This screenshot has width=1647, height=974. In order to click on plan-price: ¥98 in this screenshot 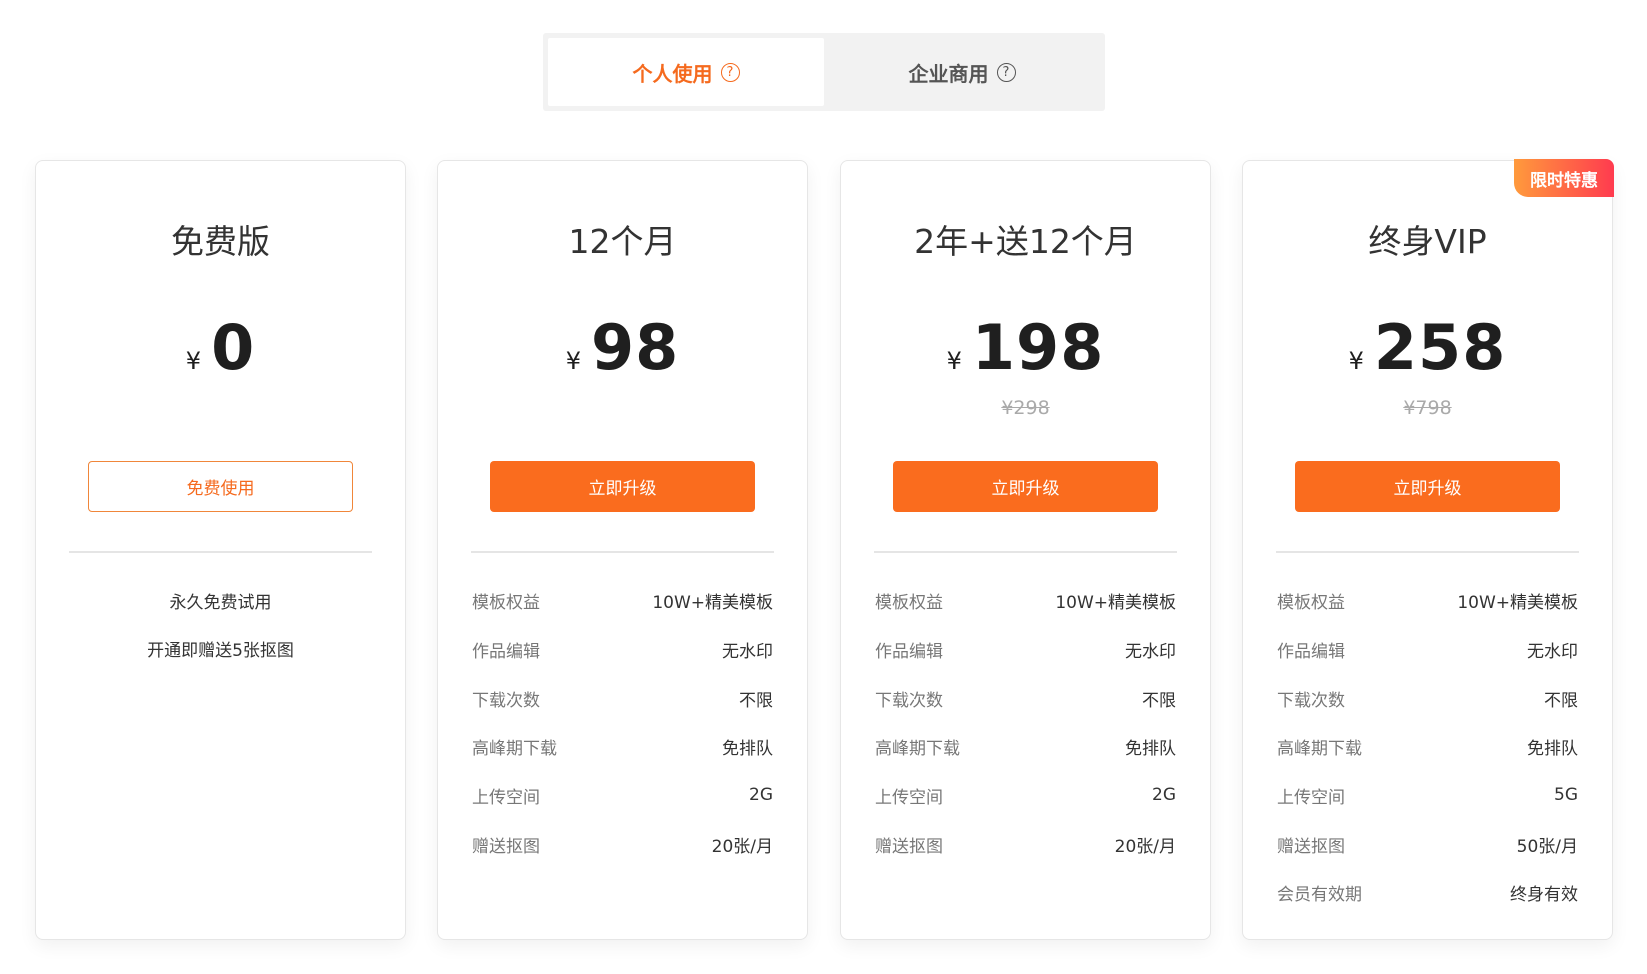, I will do `click(622, 347)`.